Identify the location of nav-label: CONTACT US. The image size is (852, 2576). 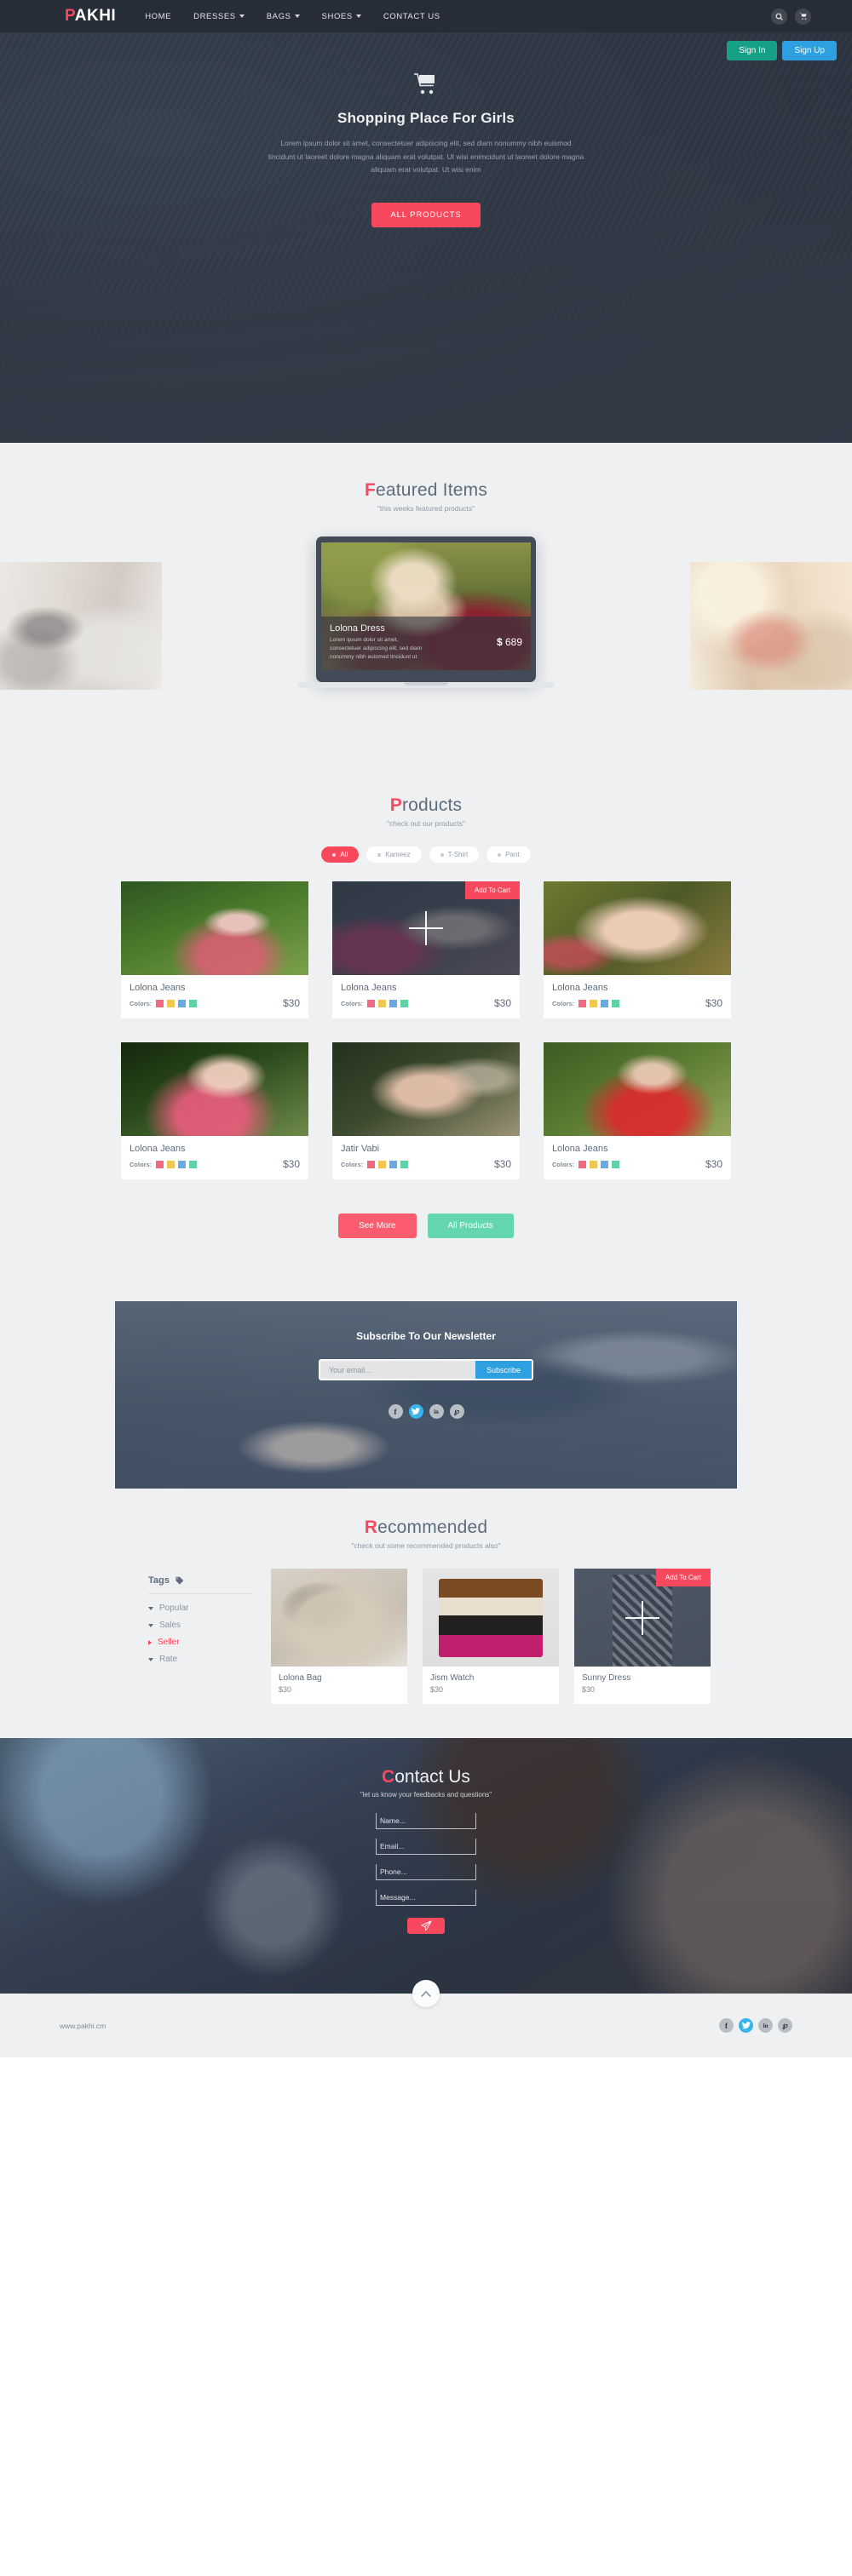
(412, 16).